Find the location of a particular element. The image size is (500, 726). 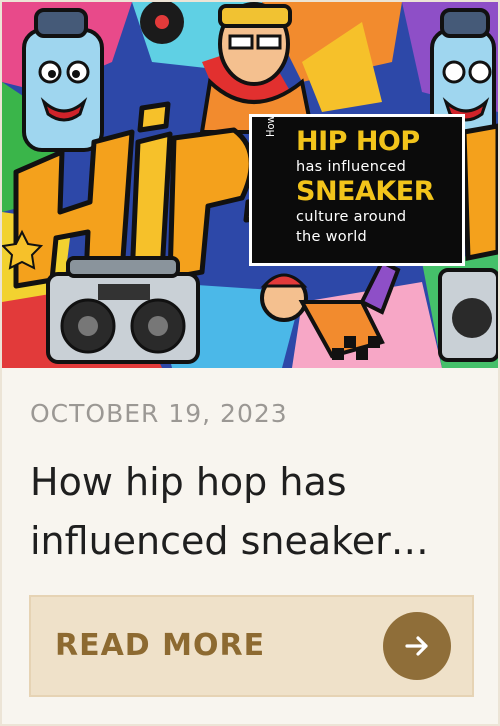

hero-title-line2: has influenced is located at coordinates (351, 167).